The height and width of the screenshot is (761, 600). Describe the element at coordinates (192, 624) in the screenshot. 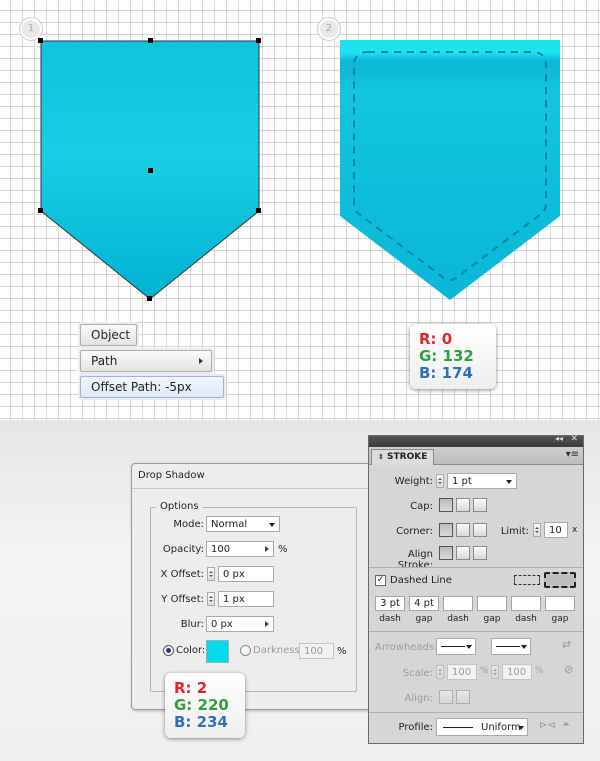

I see `blur-label: Blur:` at that location.